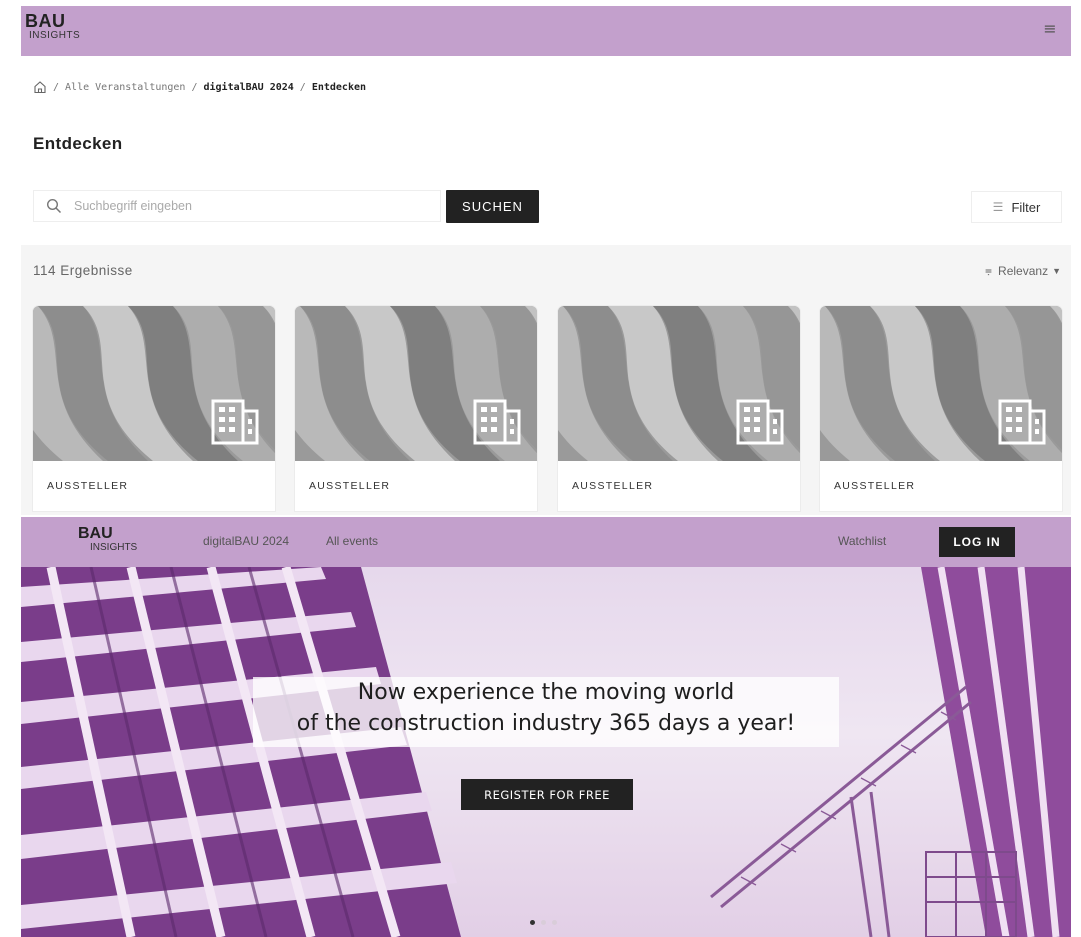  Describe the element at coordinates (989, 270) in the screenshot. I see `sort-icon: ⩦` at that location.